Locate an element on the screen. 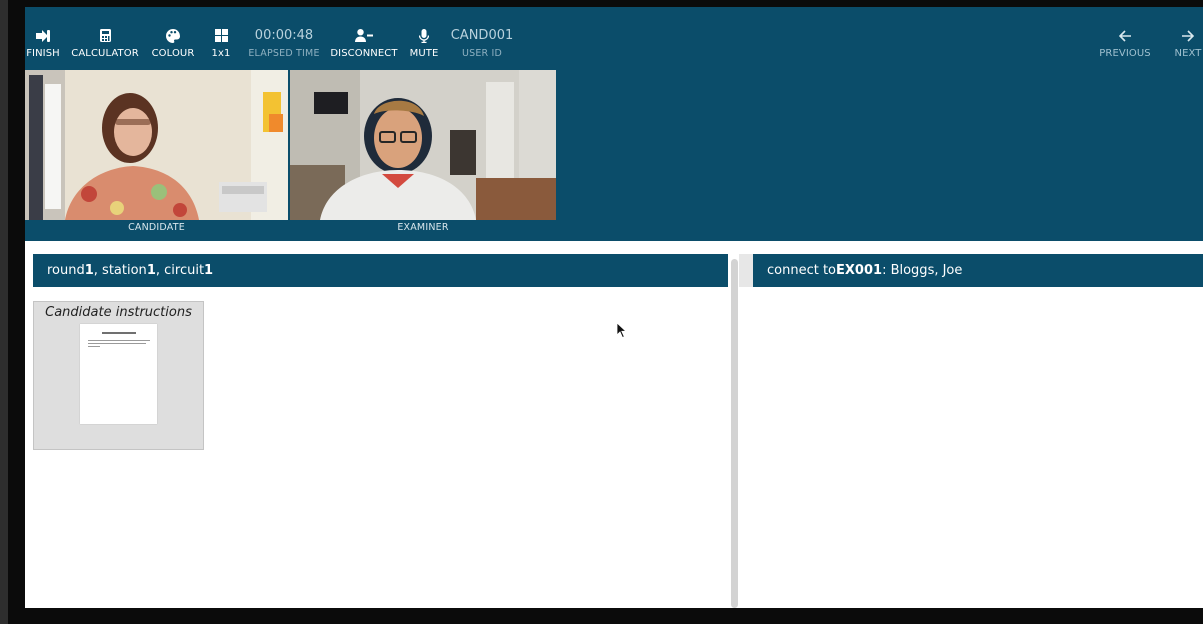  station-text: , station is located at coordinates (120, 270).